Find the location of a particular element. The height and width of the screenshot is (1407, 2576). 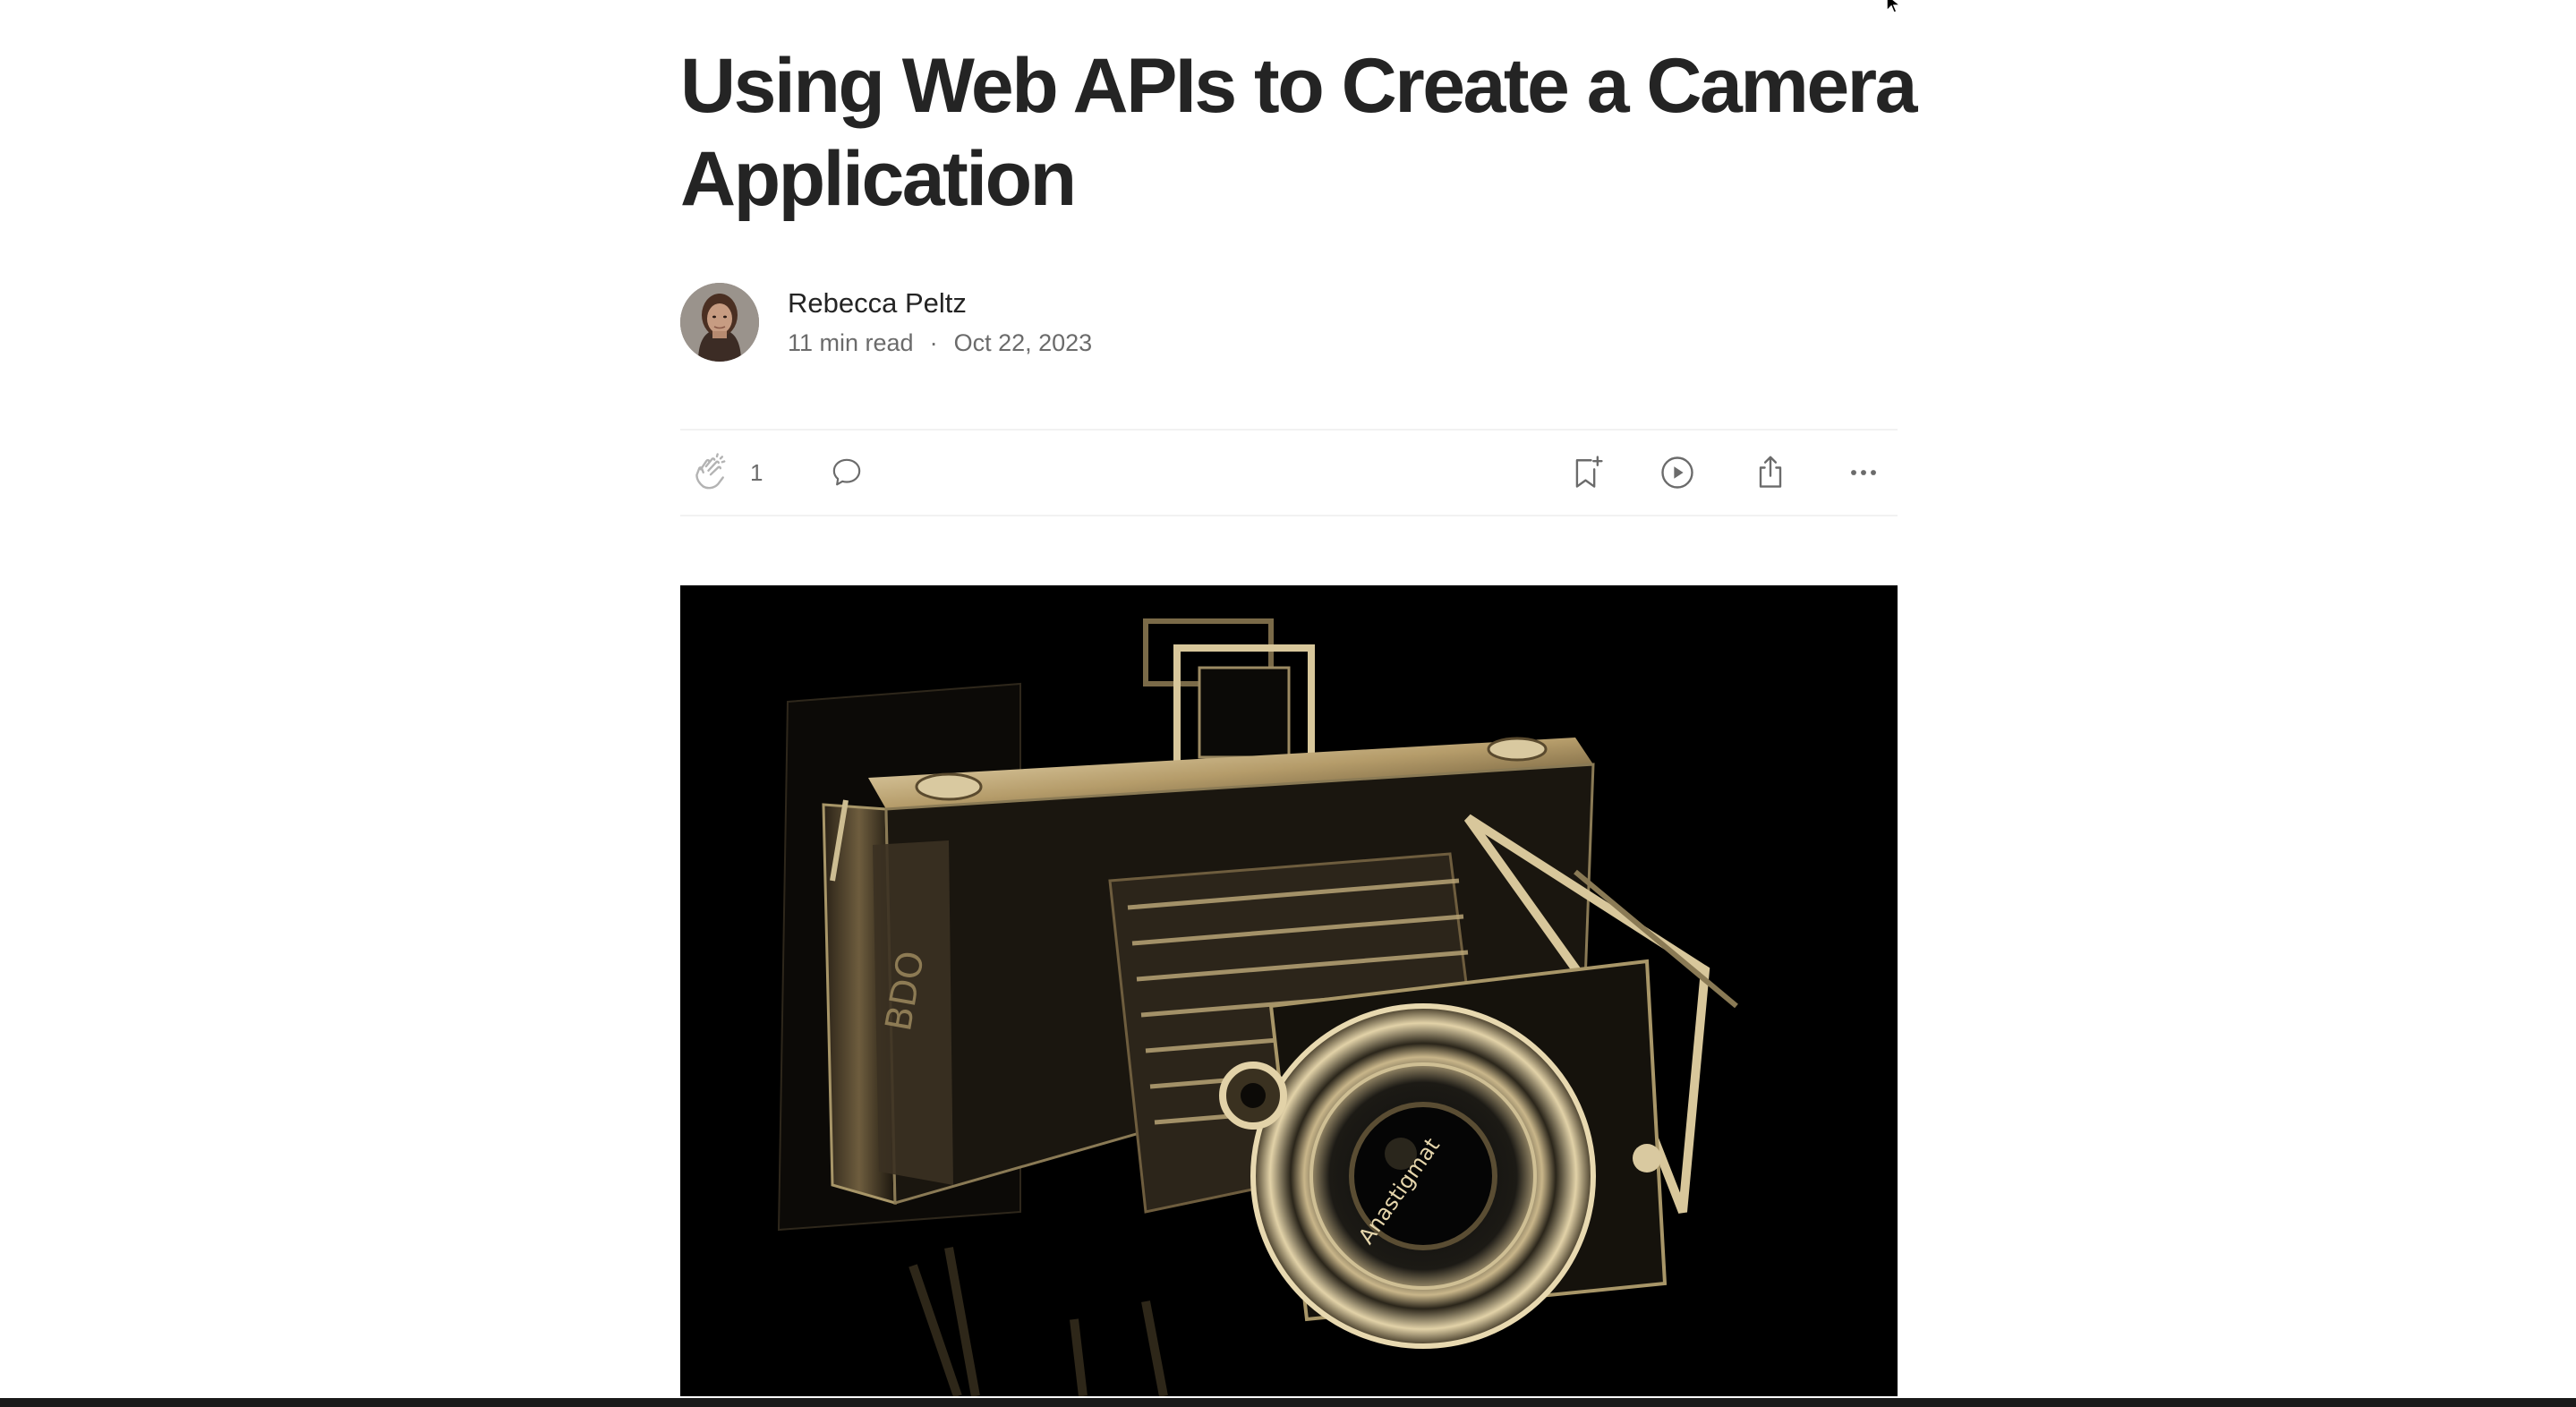

listen-button is located at coordinates (1677, 473).